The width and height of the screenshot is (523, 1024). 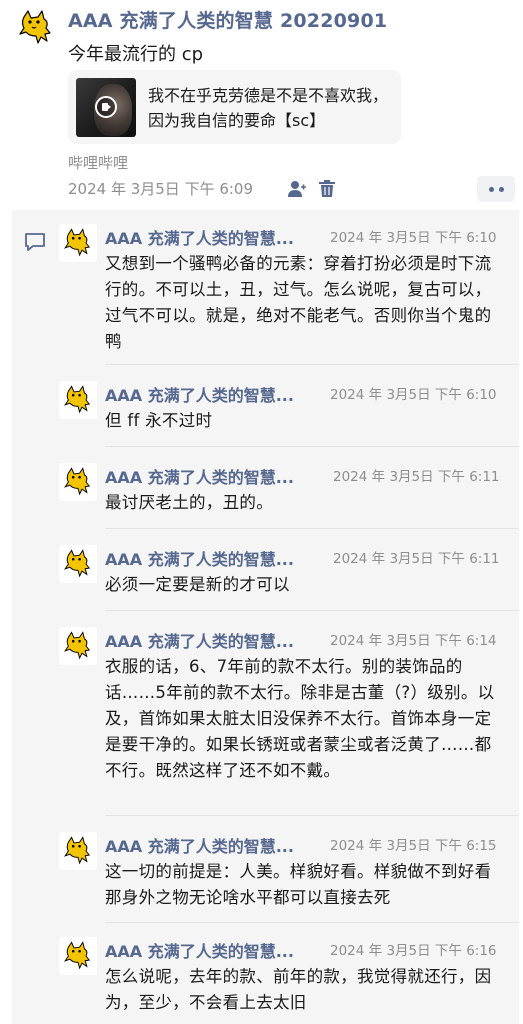 I want to click on comment-text: 但 ff 永不过时, so click(x=159, y=420).